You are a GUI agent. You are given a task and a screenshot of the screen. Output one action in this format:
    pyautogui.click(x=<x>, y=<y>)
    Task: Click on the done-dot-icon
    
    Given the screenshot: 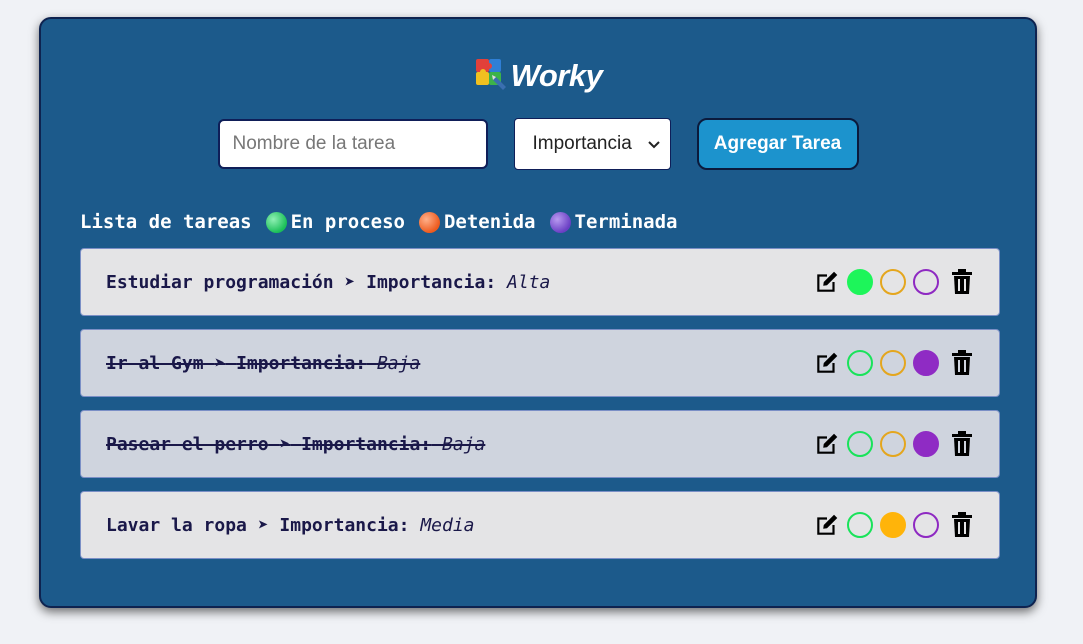 What is the action you would take?
    pyautogui.click(x=560, y=222)
    